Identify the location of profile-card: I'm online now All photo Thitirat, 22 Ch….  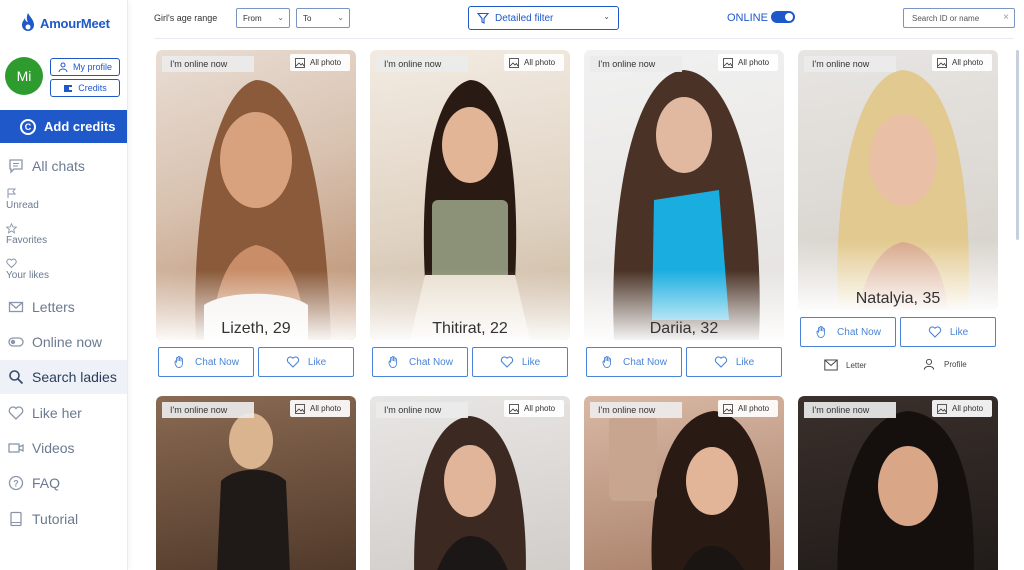
(470, 215).